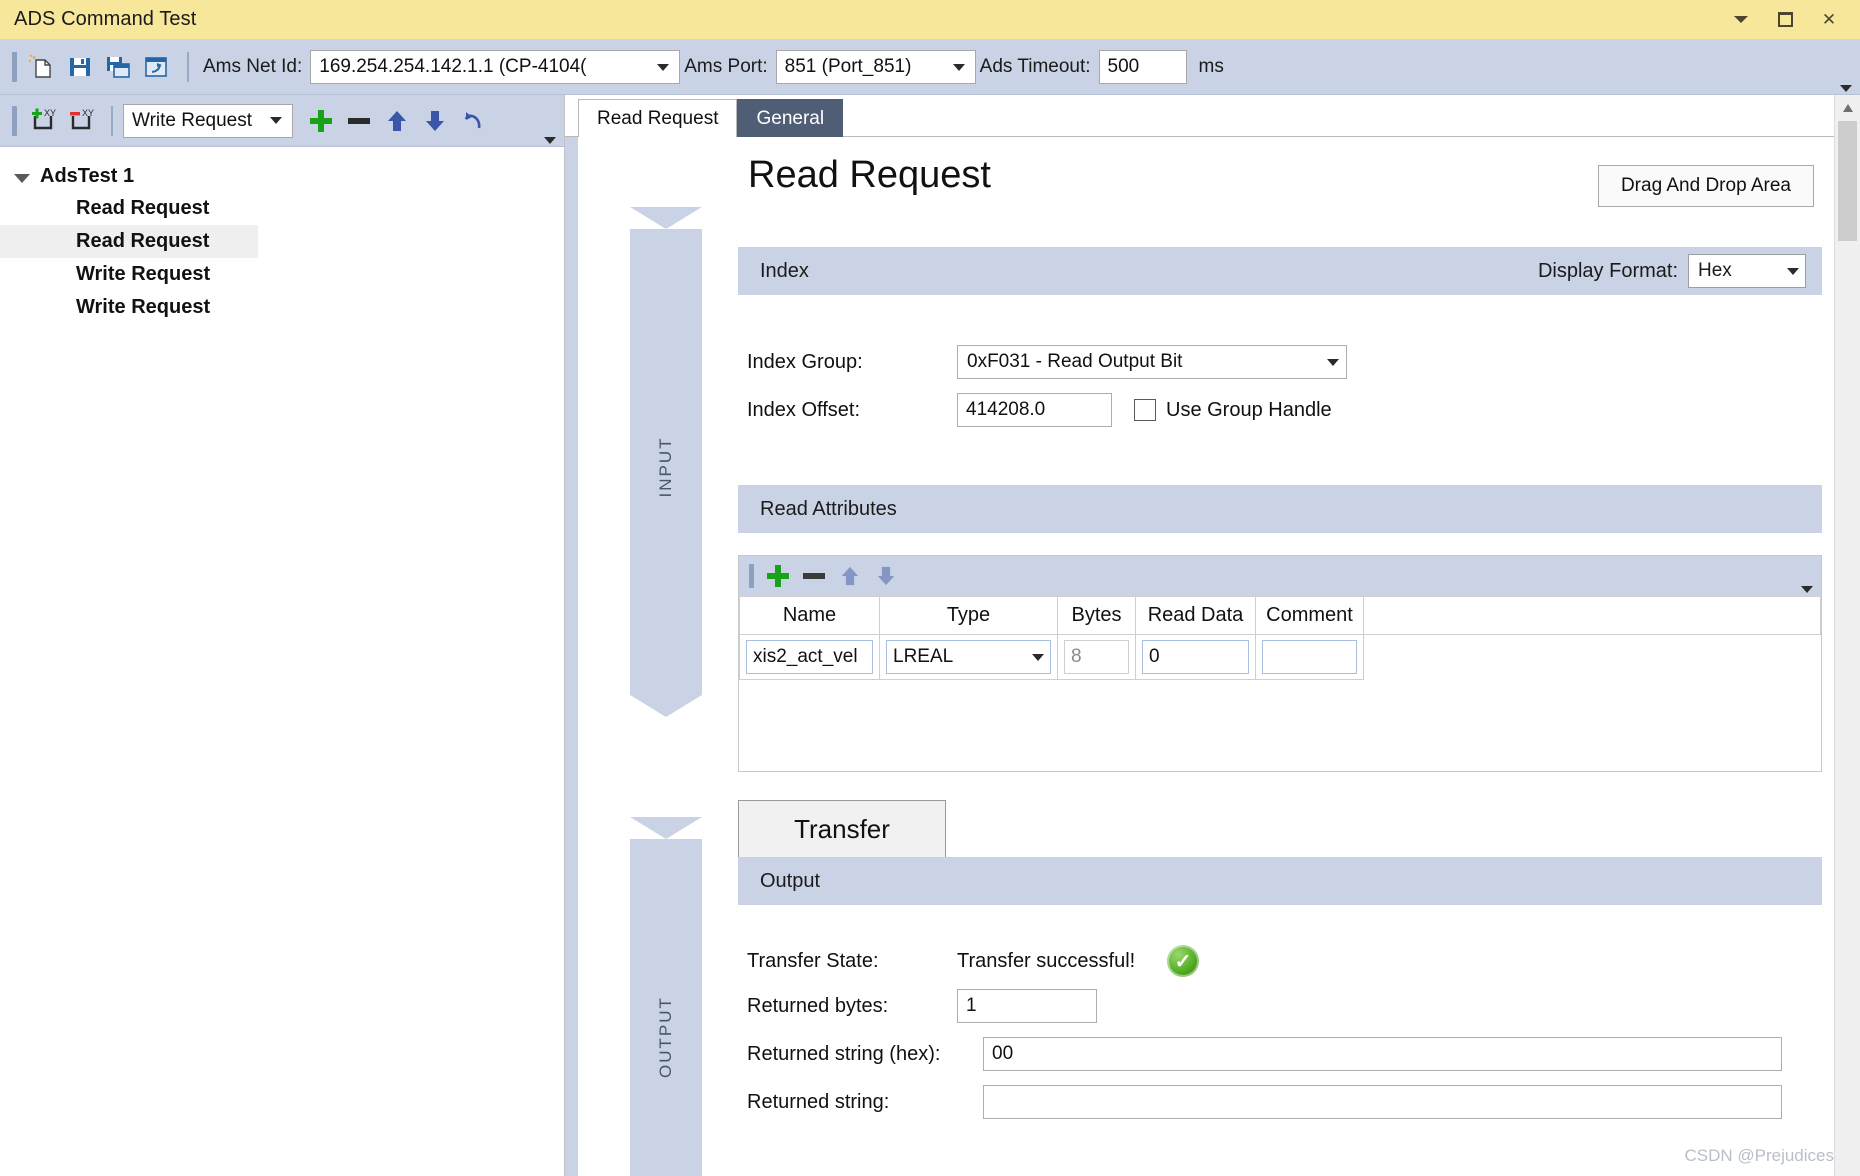  What do you see at coordinates (809, 615) in the screenshot?
I see `column-header-name: Name` at bounding box center [809, 615].